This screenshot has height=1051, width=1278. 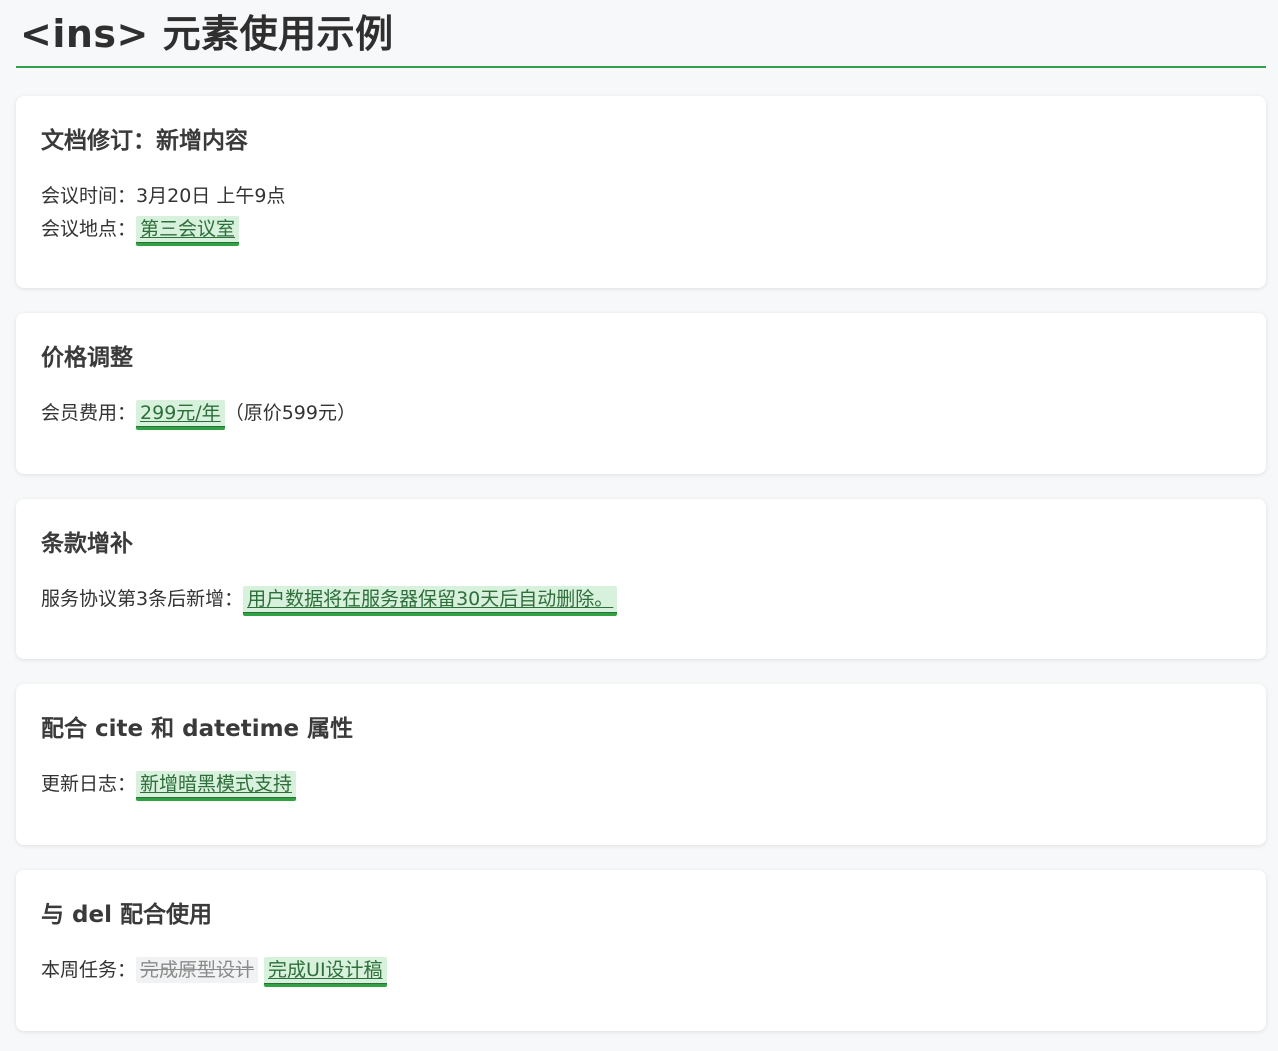 What do you see at coordinates (197, 970) in the screenshot?
I see `deleted-text: 完成原型设计` at bounding box center [197, 970].